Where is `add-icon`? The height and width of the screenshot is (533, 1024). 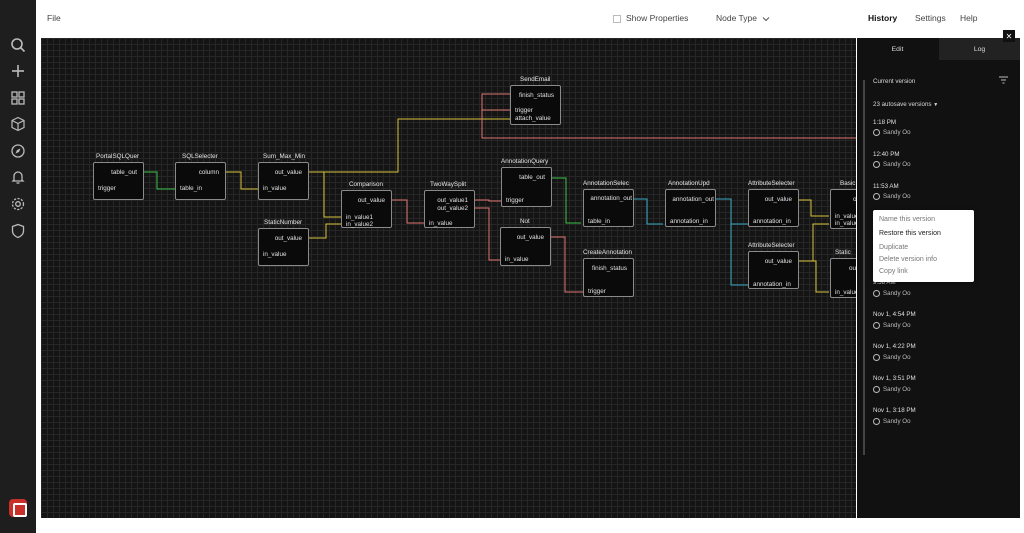
add-icon is located at coordinates (18, 71).